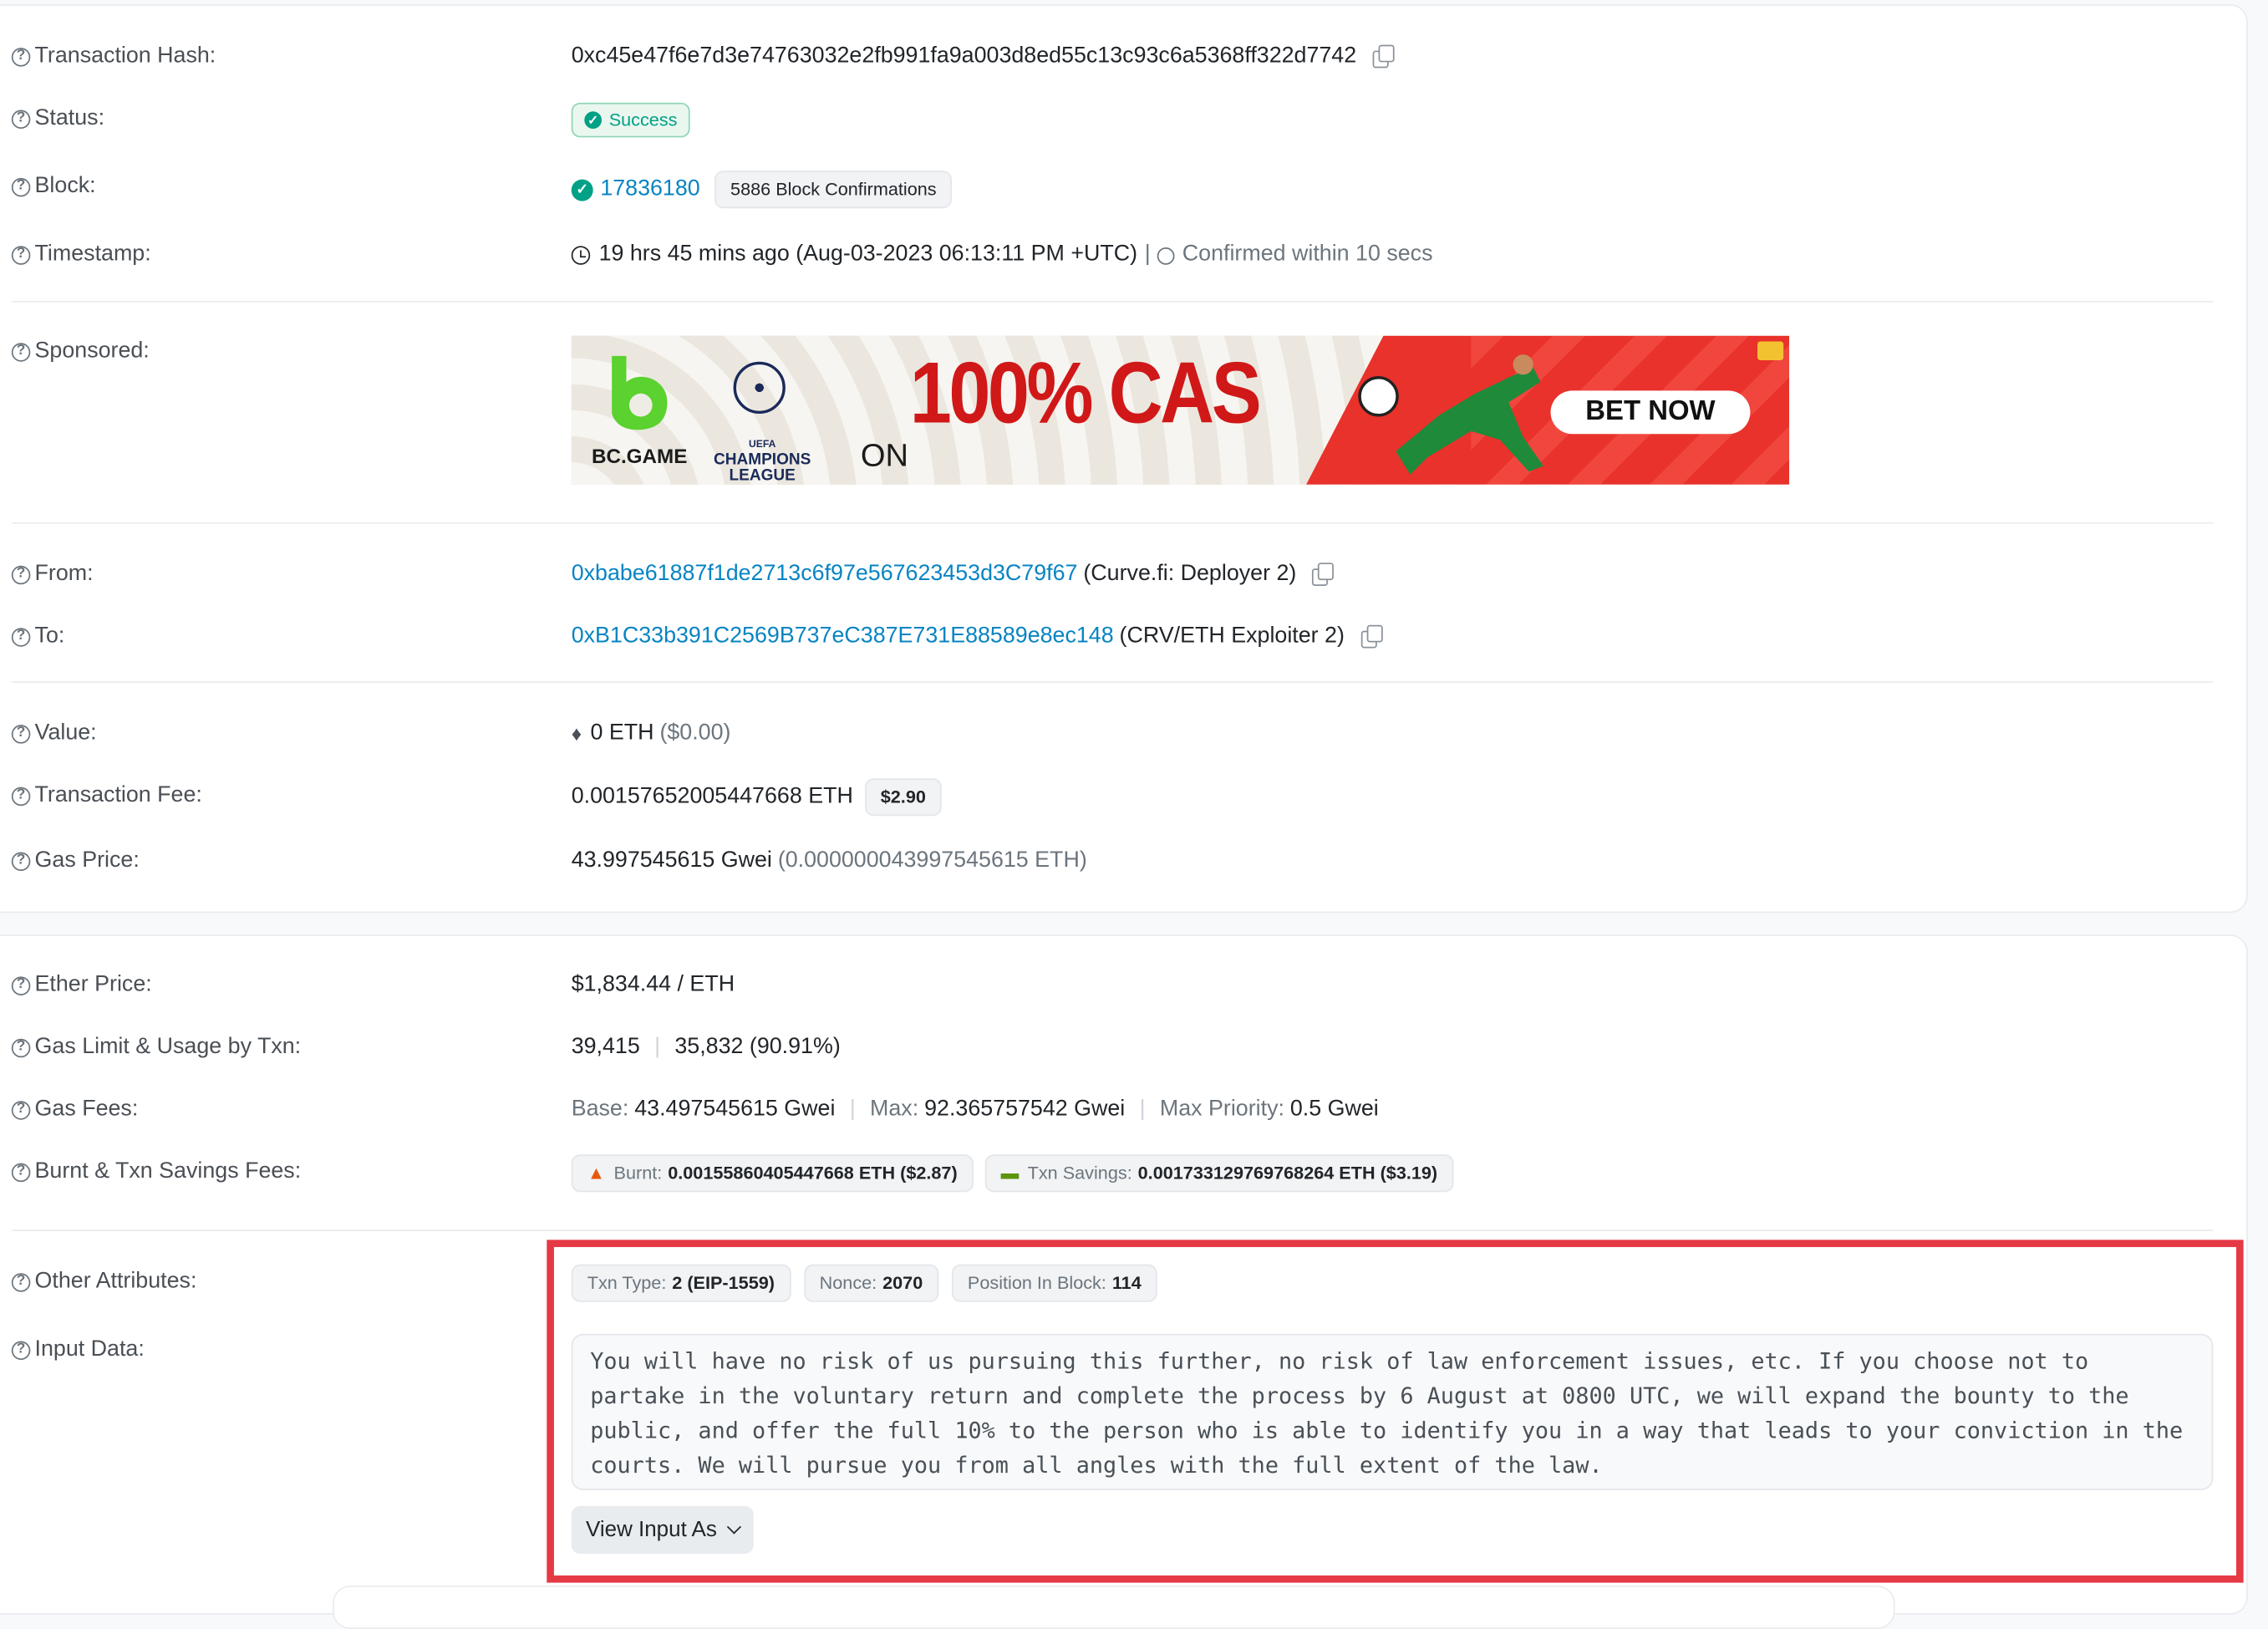 This screenshot has width=2268, height=1629. I want to click on to-name: (CRV/ETH Exploiter 2), so click(1232, 636).